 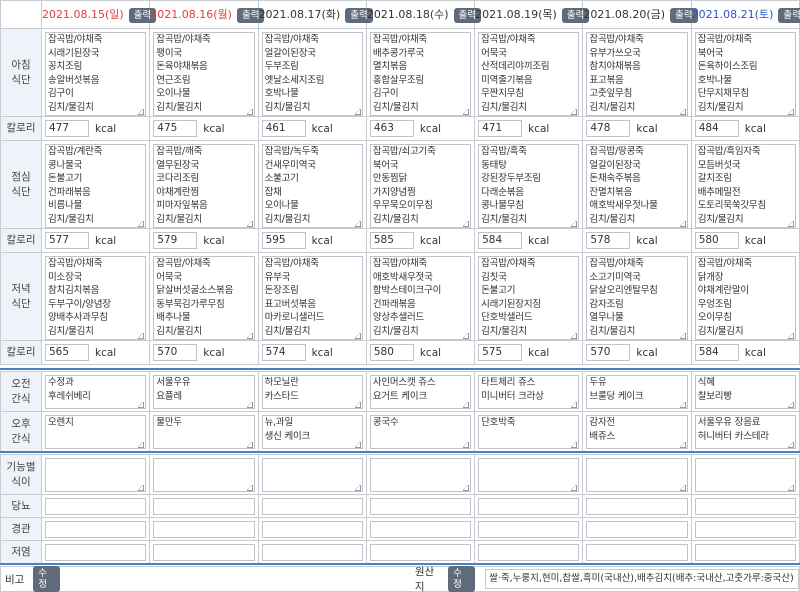 What do you see at coordinates (529, 432) in the screenshot?
I see `pm_snack-textarea: 단호박죽` at bounding box center [529, 432].